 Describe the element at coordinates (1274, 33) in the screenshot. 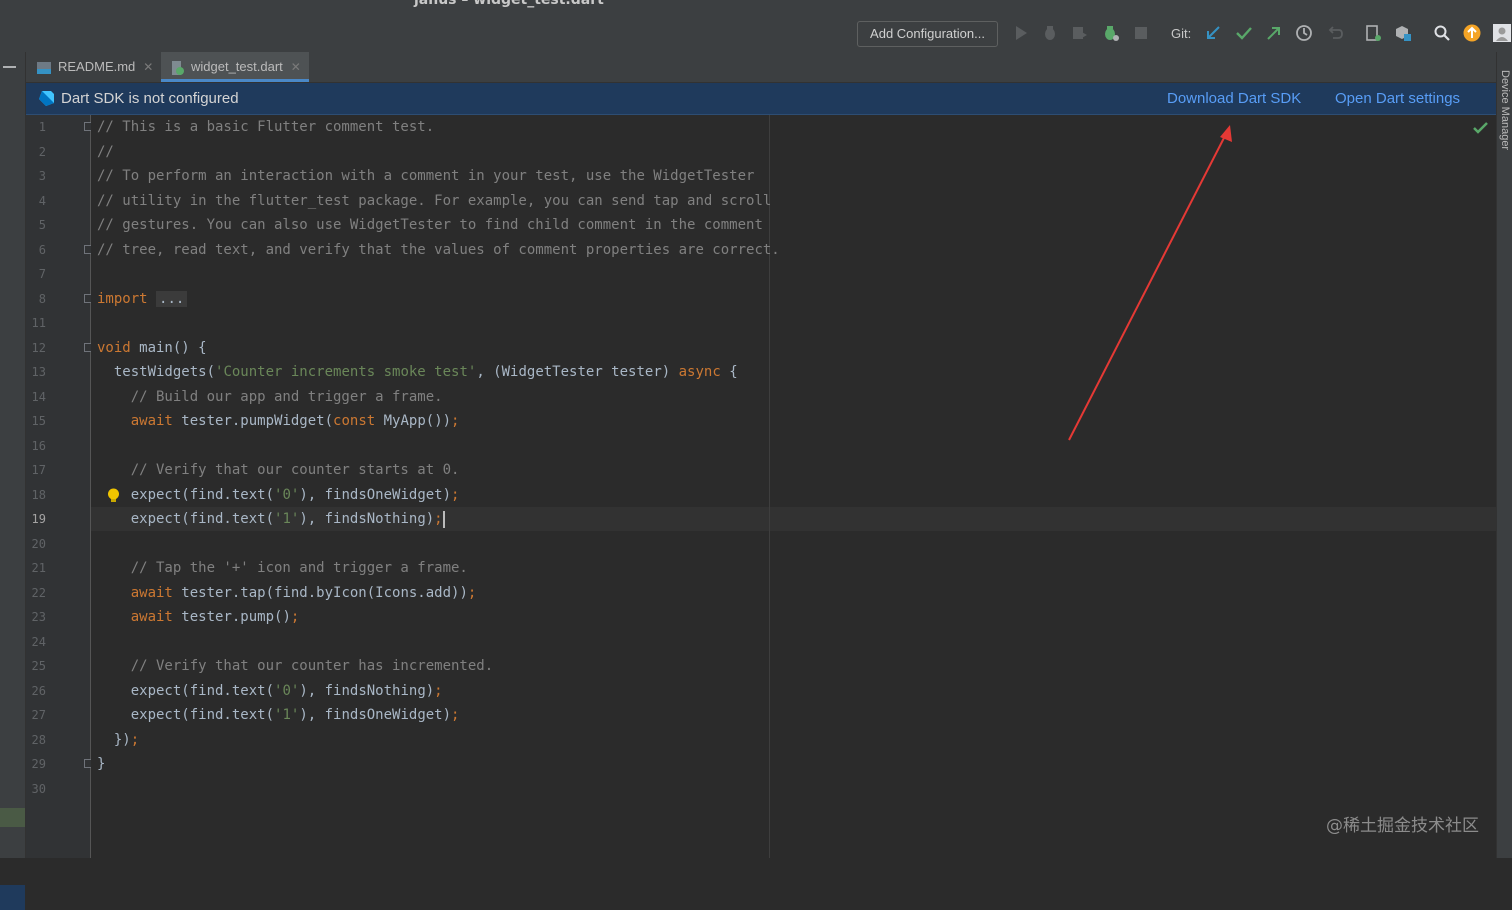

I see `git-push-icon` at that location.